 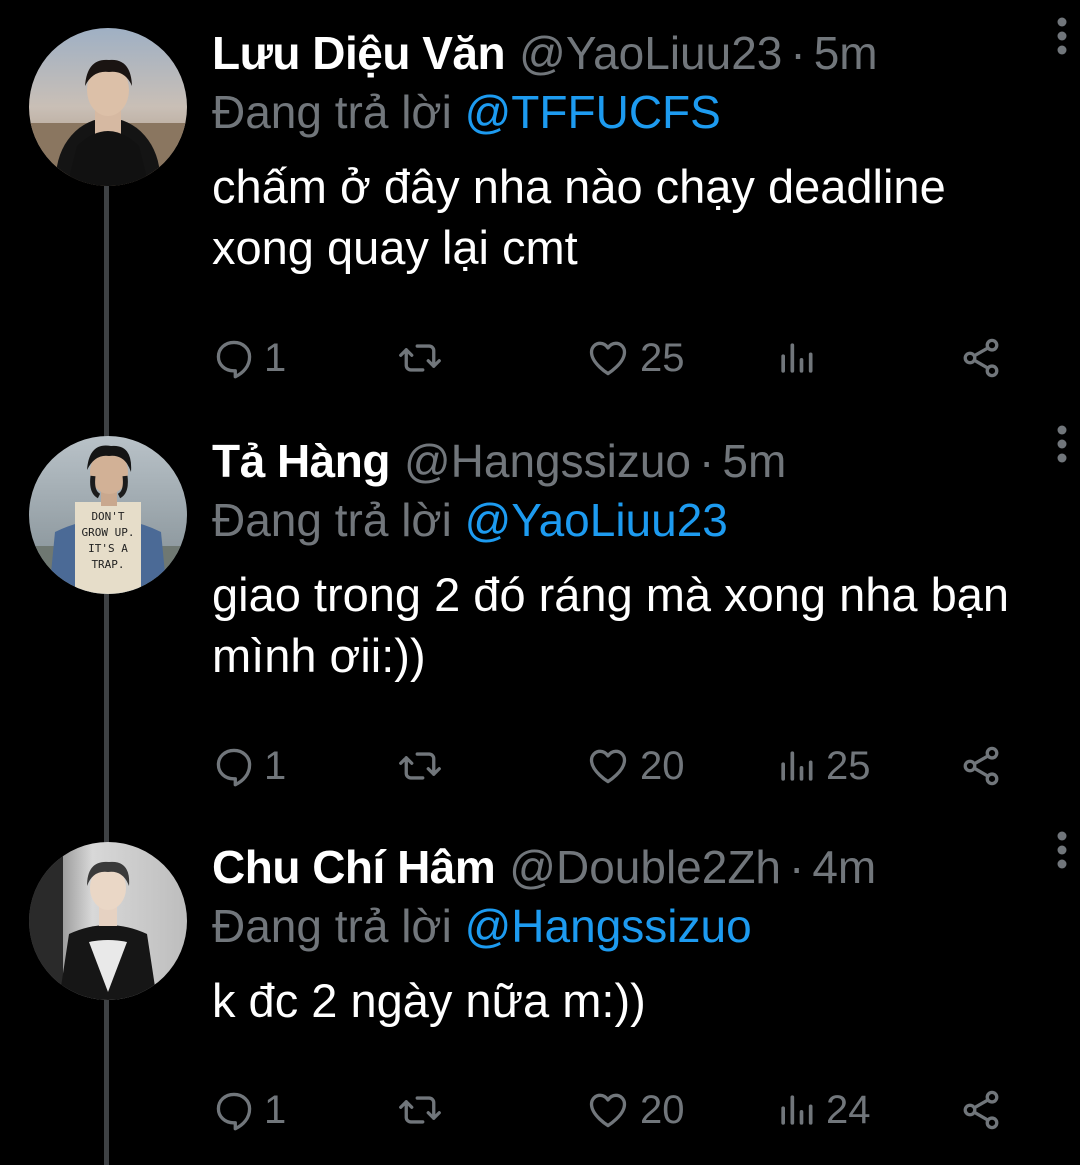 I want to click on tweet-actions: 1 25, so click(x=612, y=358).